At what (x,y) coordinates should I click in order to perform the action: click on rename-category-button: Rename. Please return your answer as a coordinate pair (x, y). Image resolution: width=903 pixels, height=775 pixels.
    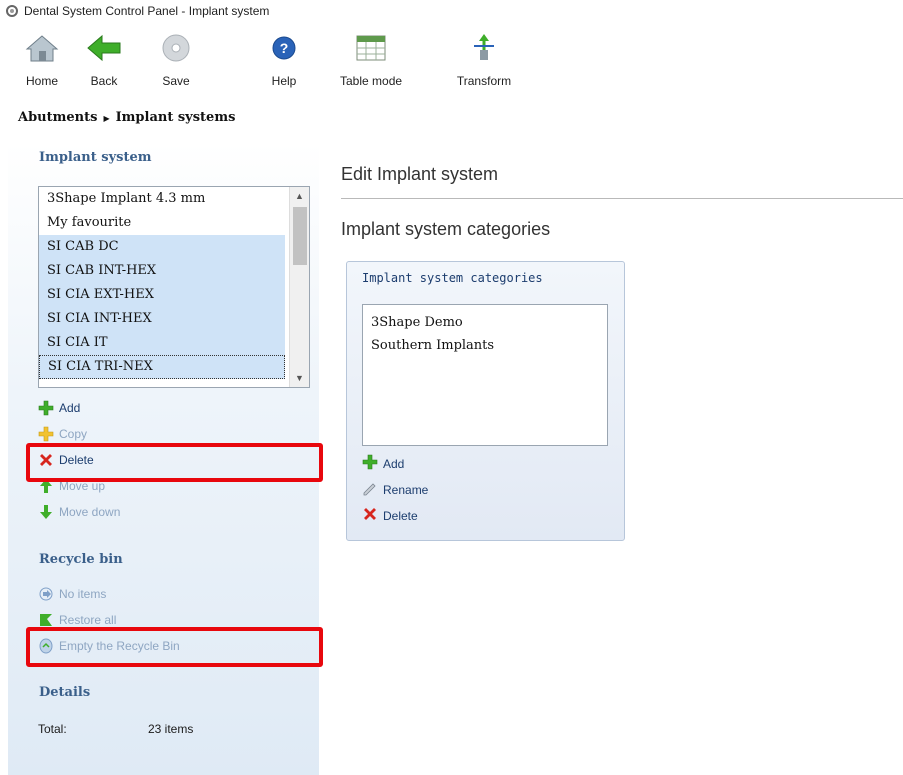
    Looking at the image, I should click on (395, 489).